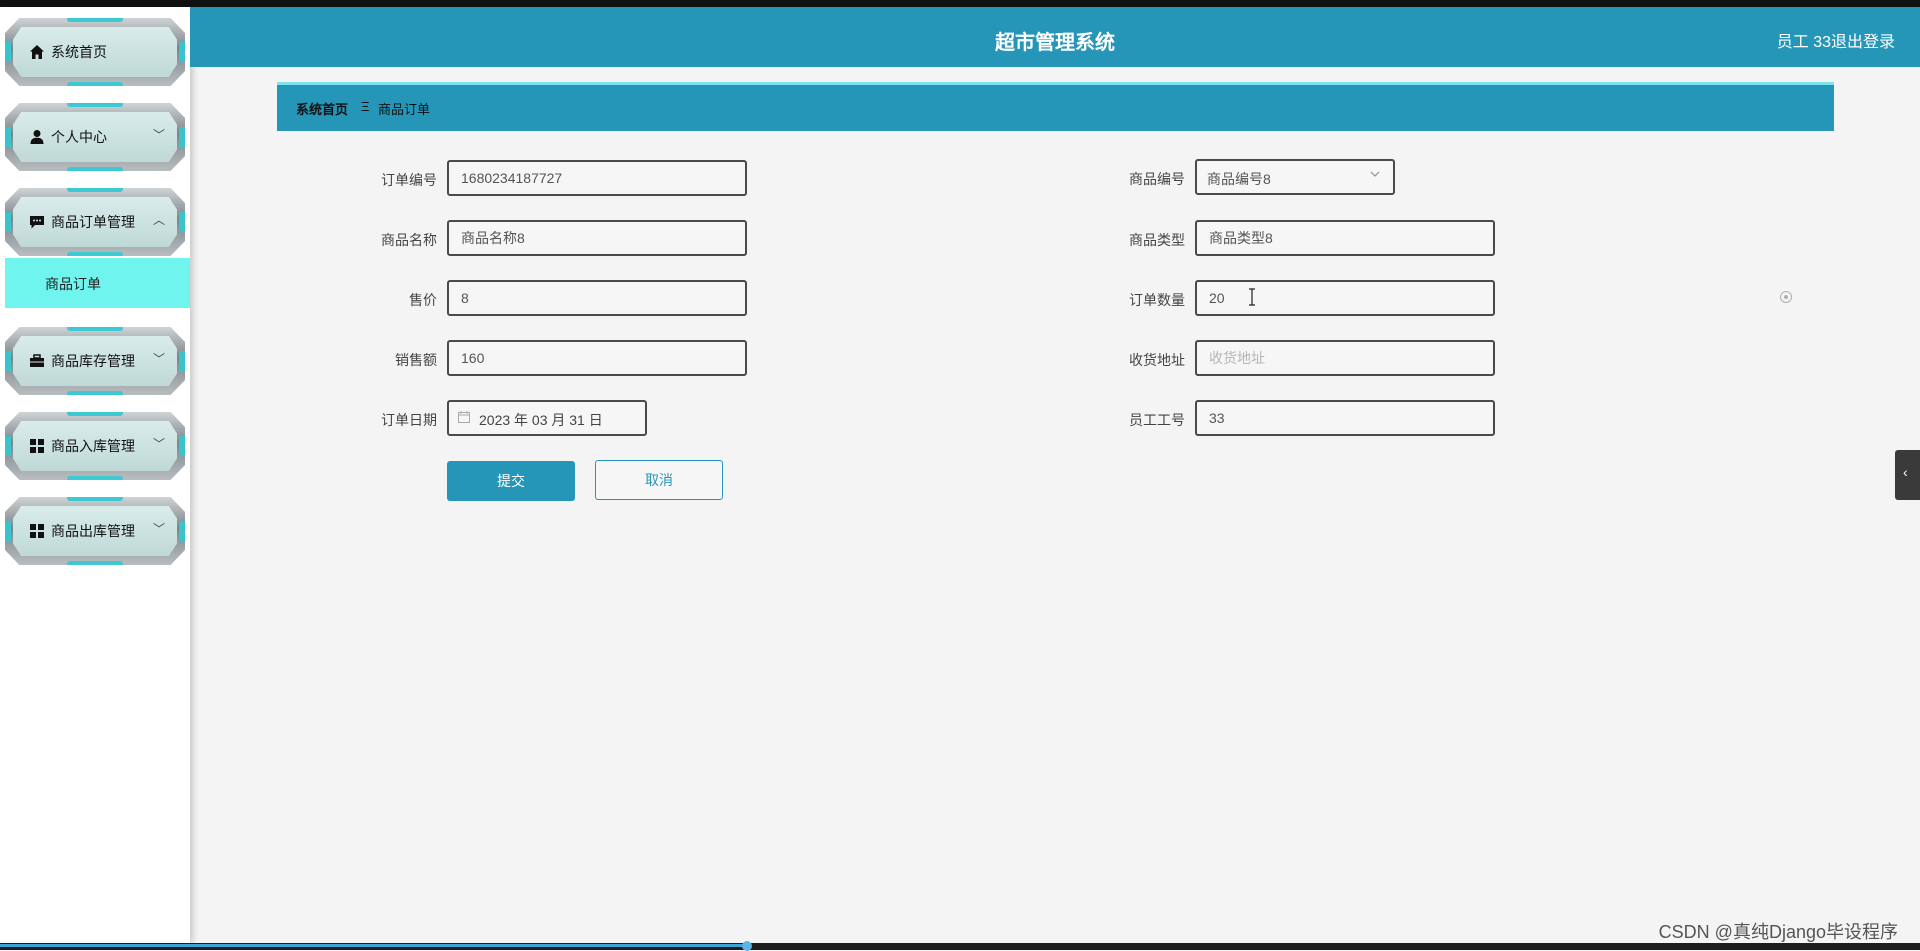 The height and width of the screenshot is (951, 1920). Describe the element at coordinates (1905, 472) in the screenshot. I see `chevron-left-icon: ‹` at that location.